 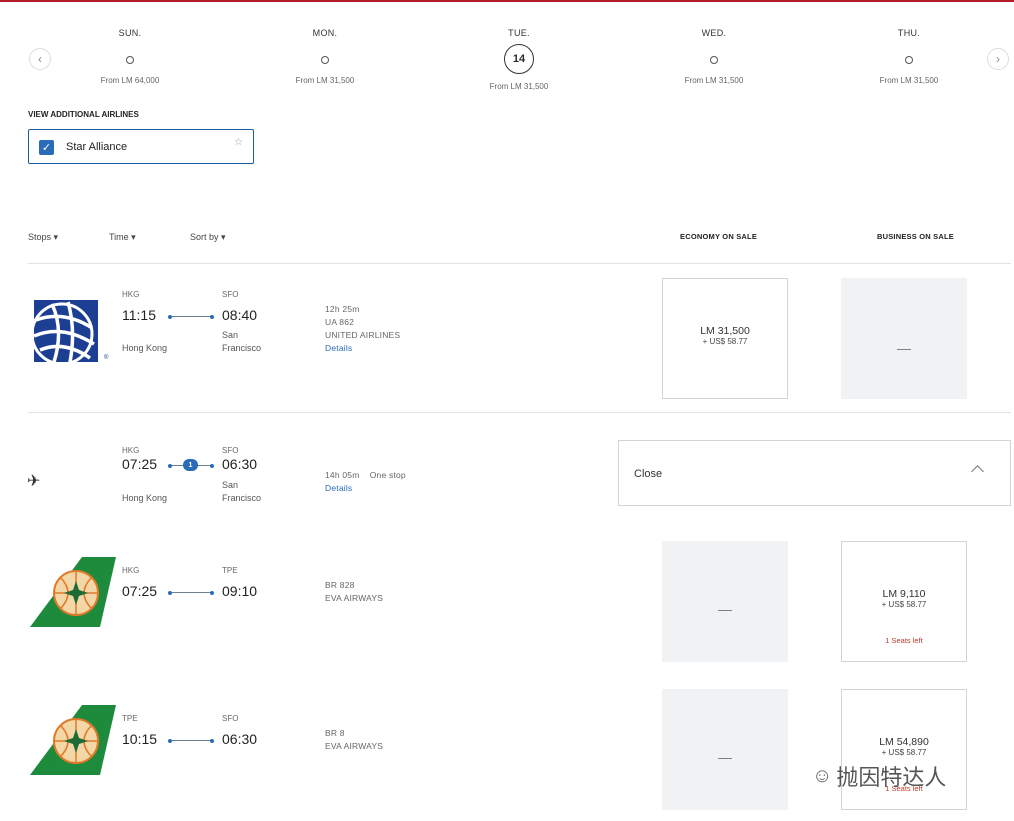 I want to click on airplane-icon: ✈, so click(x=34, y=481).